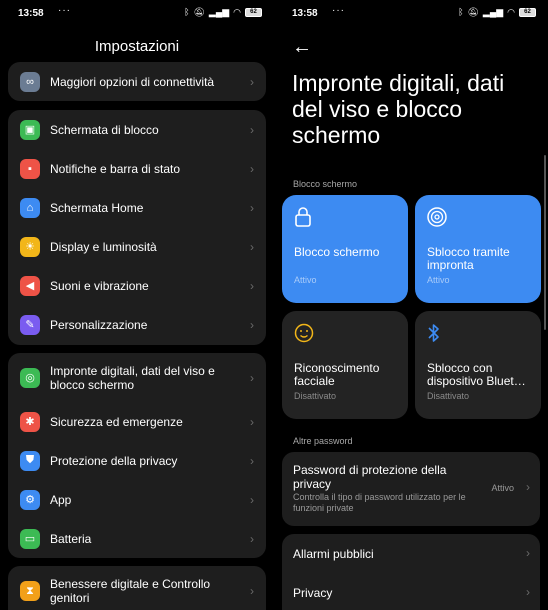 The height and width of the screenshot is (610, 548). Describe the element at coordinates (30, 129) in the screenshot. I see `lock-icon: ▣` at that location.